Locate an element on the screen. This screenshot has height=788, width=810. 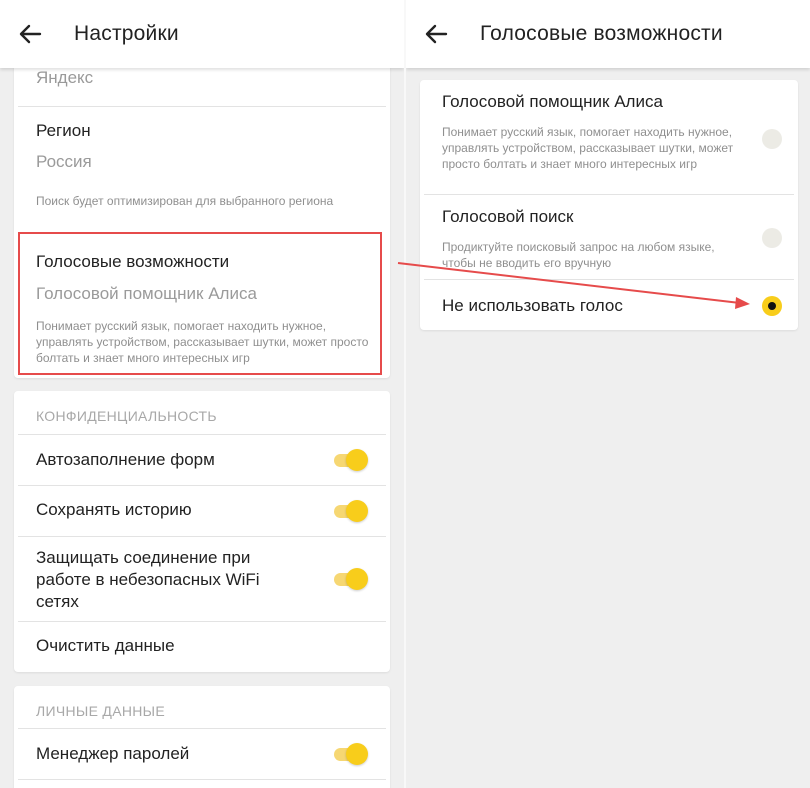
voice-features-value: Голосовой помощник Алиса is located at coordinates (146, 293).